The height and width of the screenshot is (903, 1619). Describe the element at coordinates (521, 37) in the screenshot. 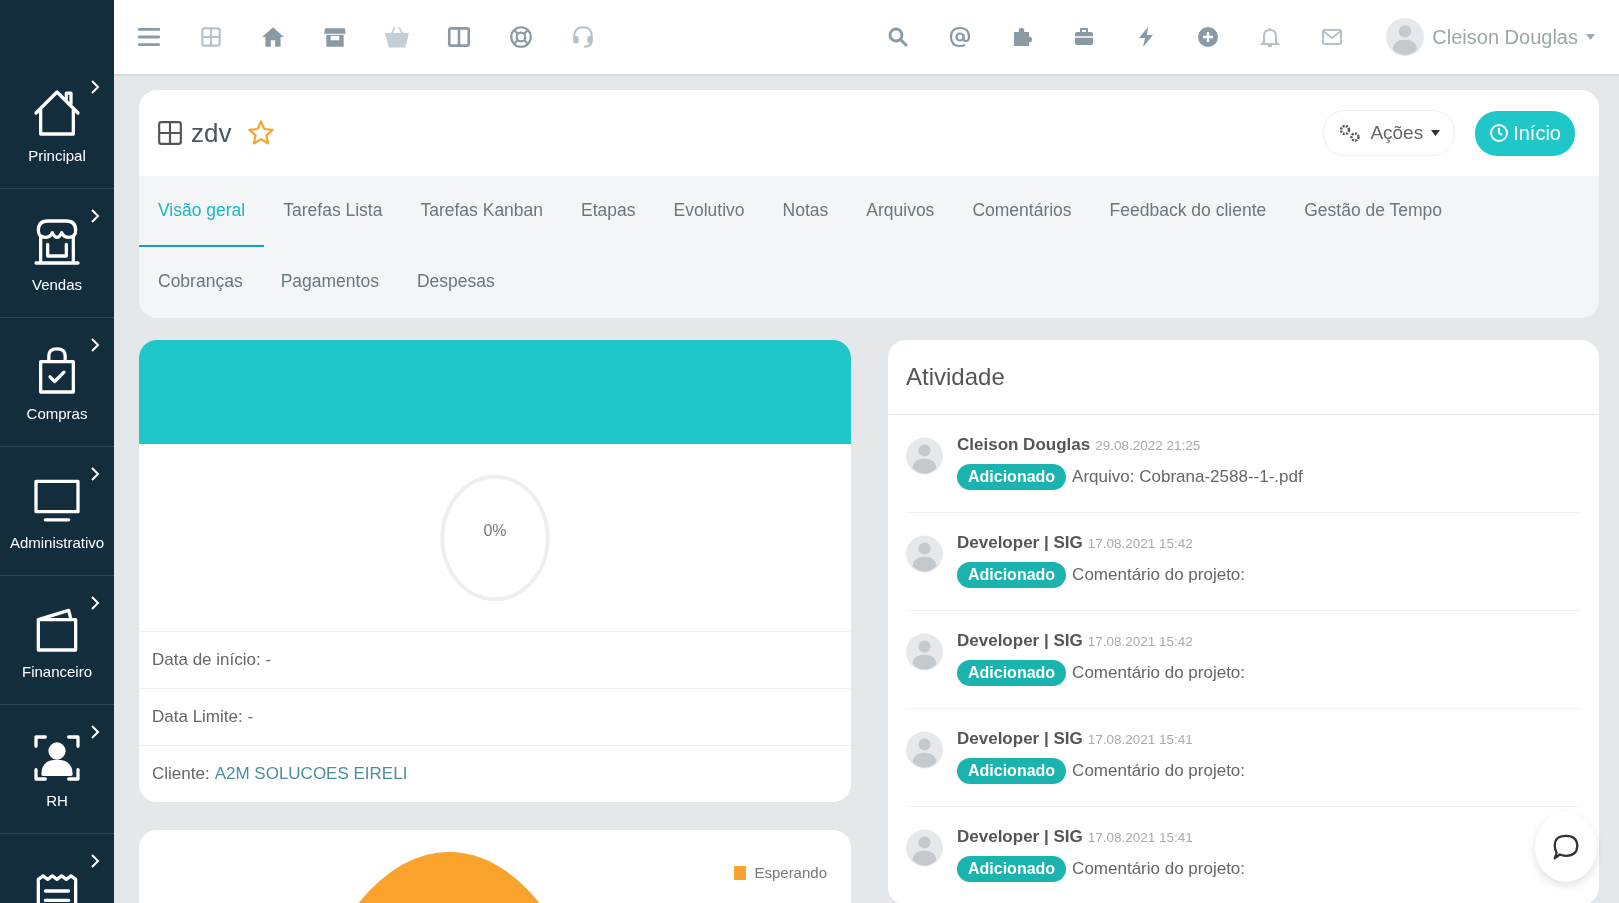

I see `lifebuoy-icon` at that location.